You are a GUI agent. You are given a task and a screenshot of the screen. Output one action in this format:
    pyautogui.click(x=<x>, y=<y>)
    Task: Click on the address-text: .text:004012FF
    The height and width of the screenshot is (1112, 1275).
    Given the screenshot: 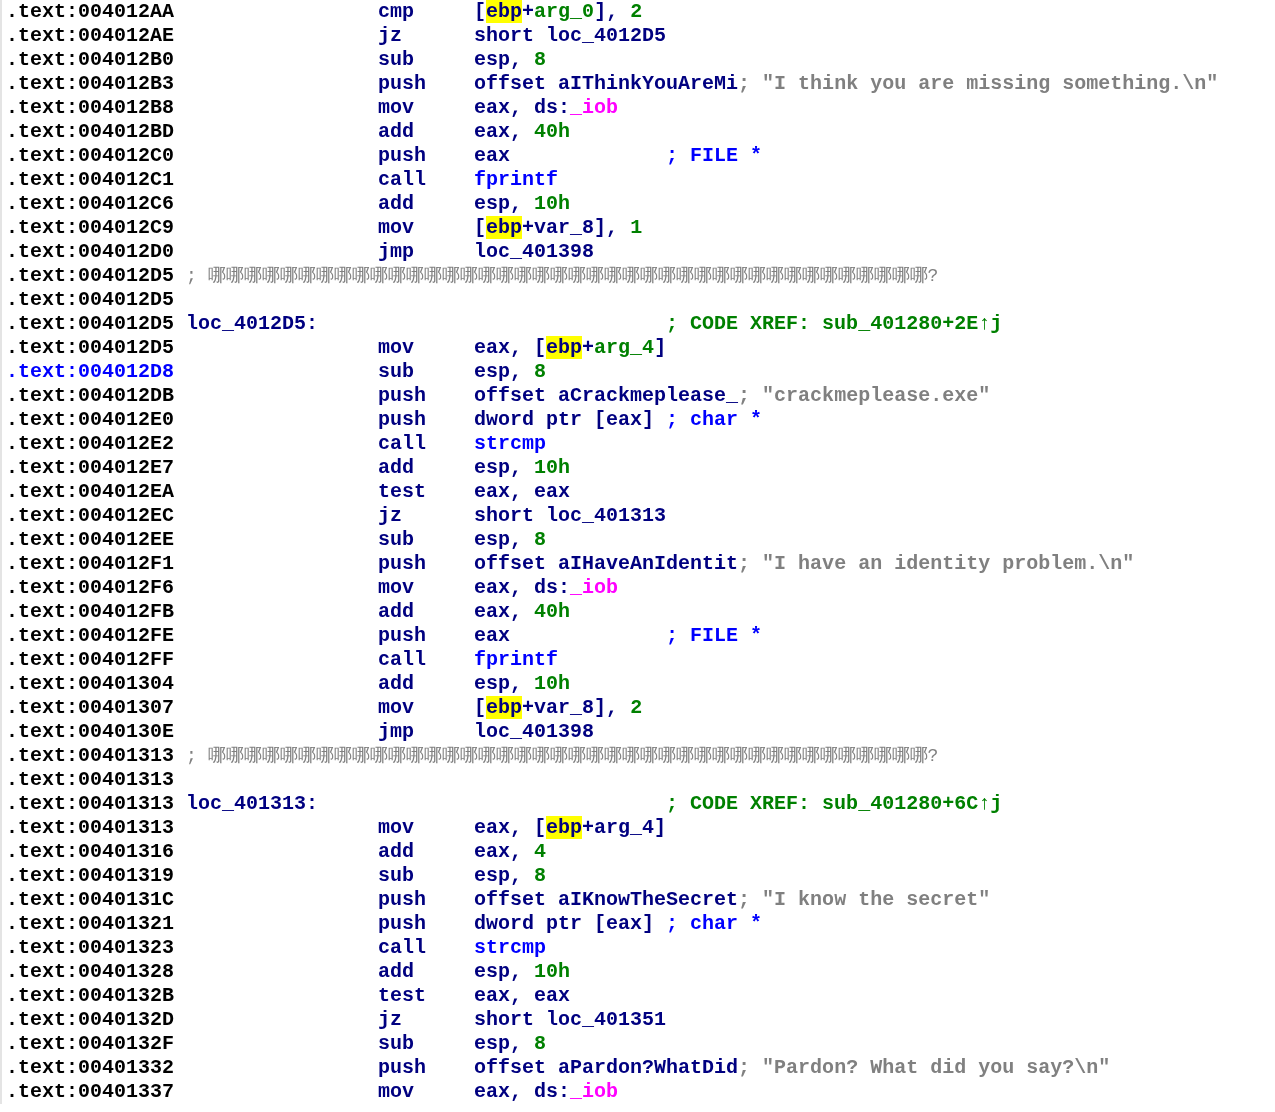 What is the action you would take?
    pyautogui.click(x=91, y=660)
    